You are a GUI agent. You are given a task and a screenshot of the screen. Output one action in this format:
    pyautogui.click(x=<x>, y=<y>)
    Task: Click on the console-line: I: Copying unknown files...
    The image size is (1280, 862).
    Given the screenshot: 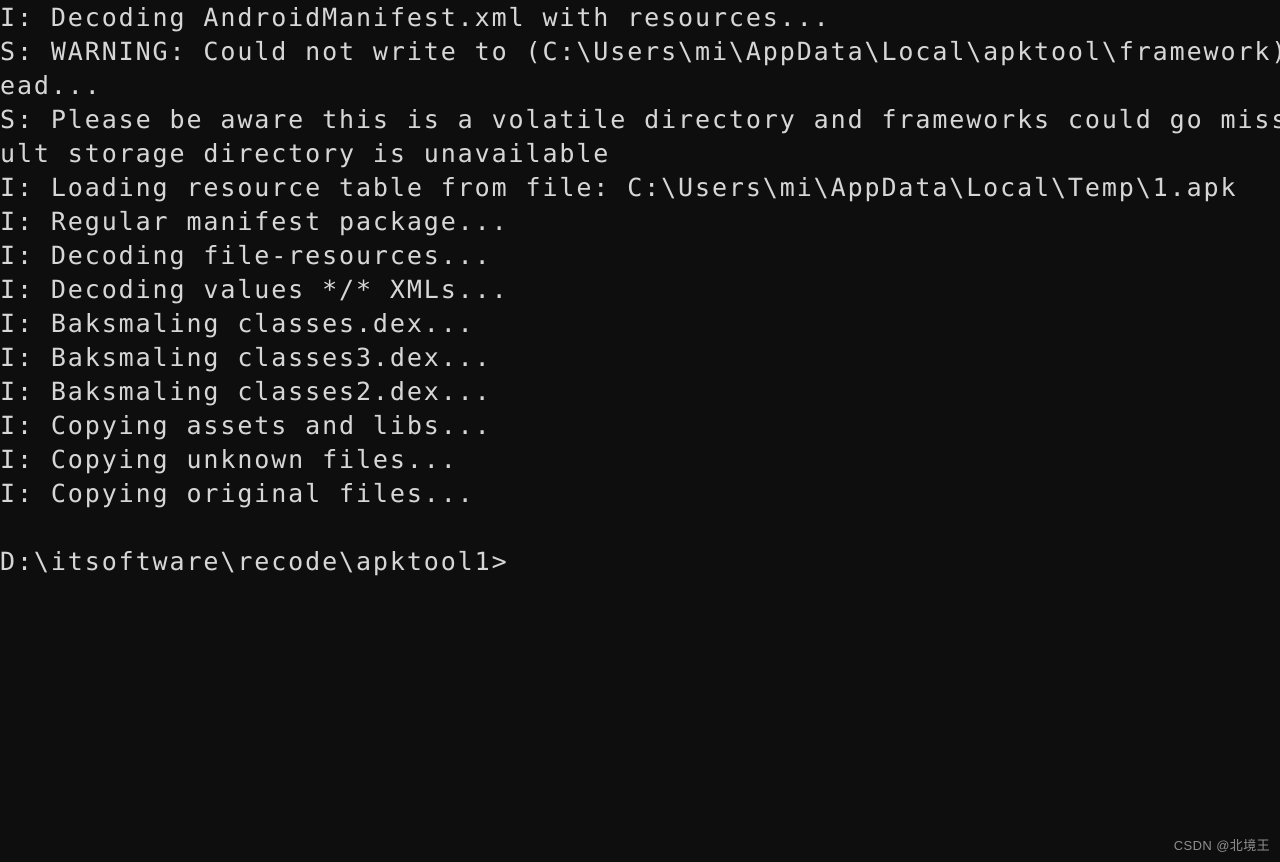 What is the action you would take?
    pyautogui.click(x=229, y=459)
    